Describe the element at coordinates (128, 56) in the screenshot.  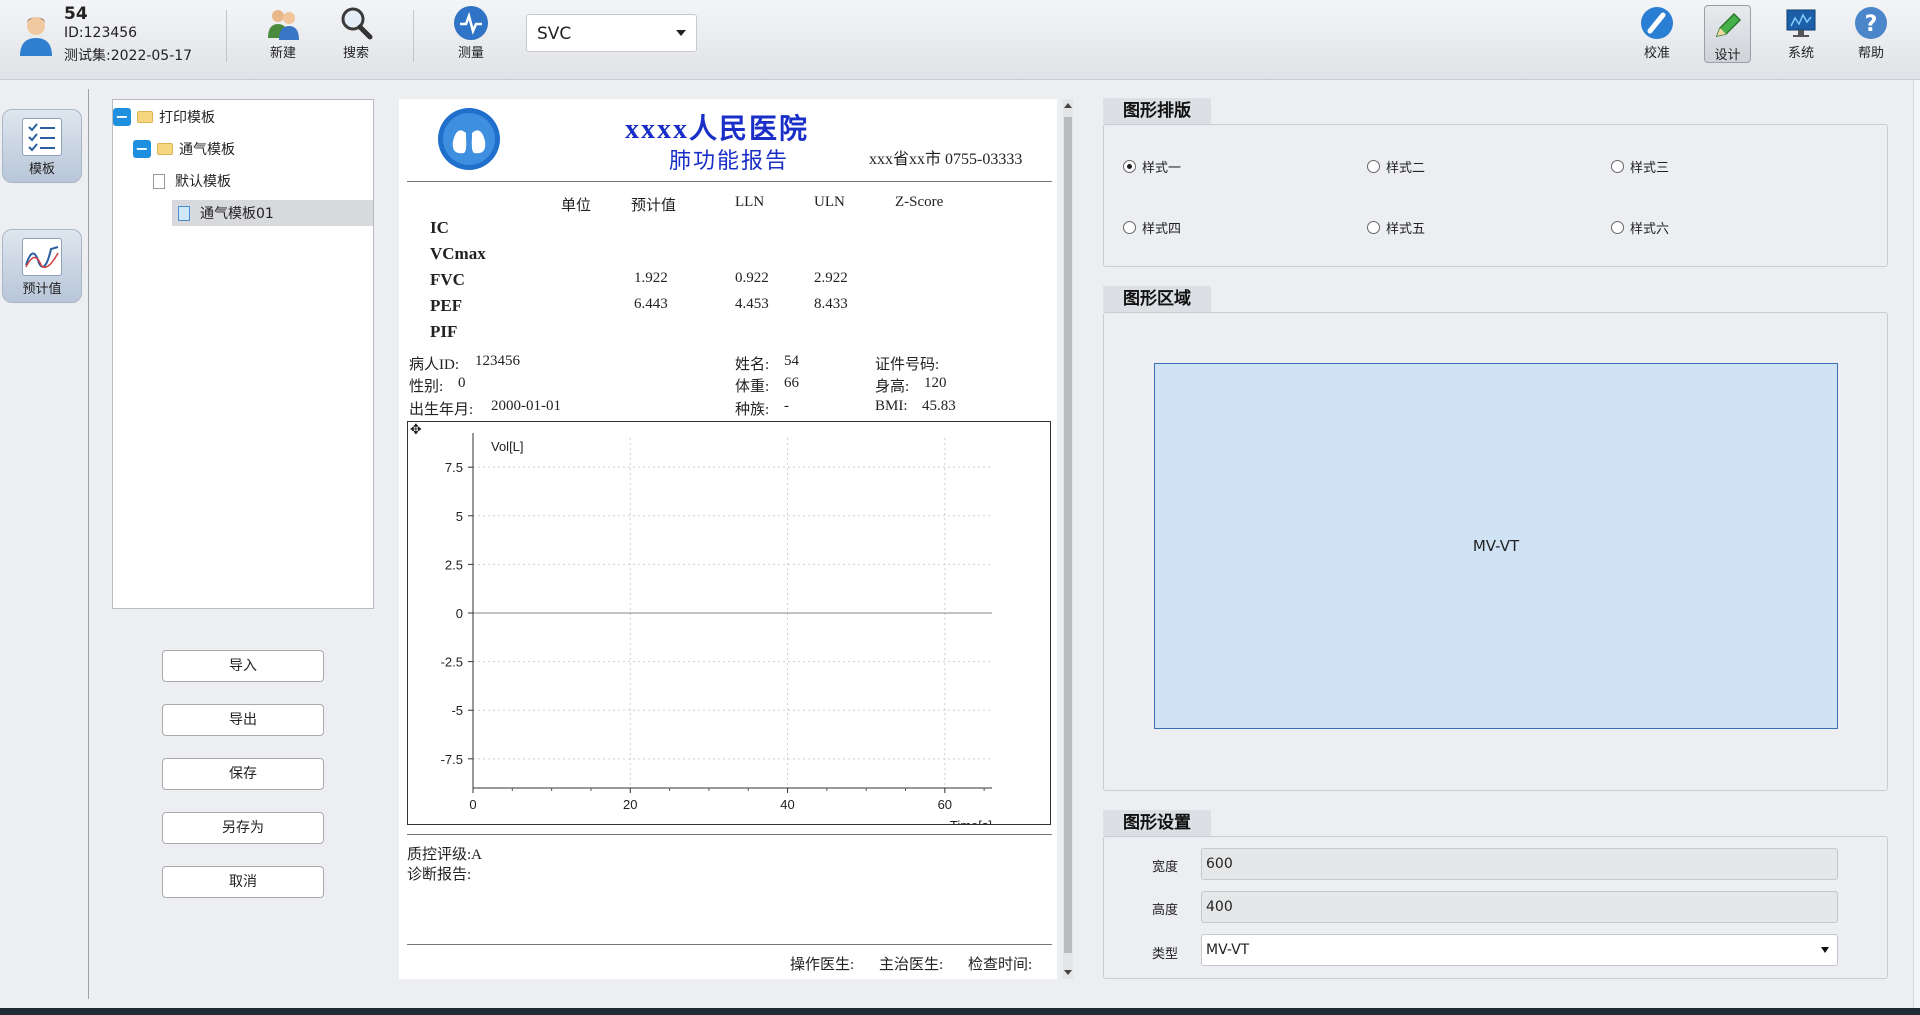
I see `test-date: 测试集:2022-05-17` at that location.